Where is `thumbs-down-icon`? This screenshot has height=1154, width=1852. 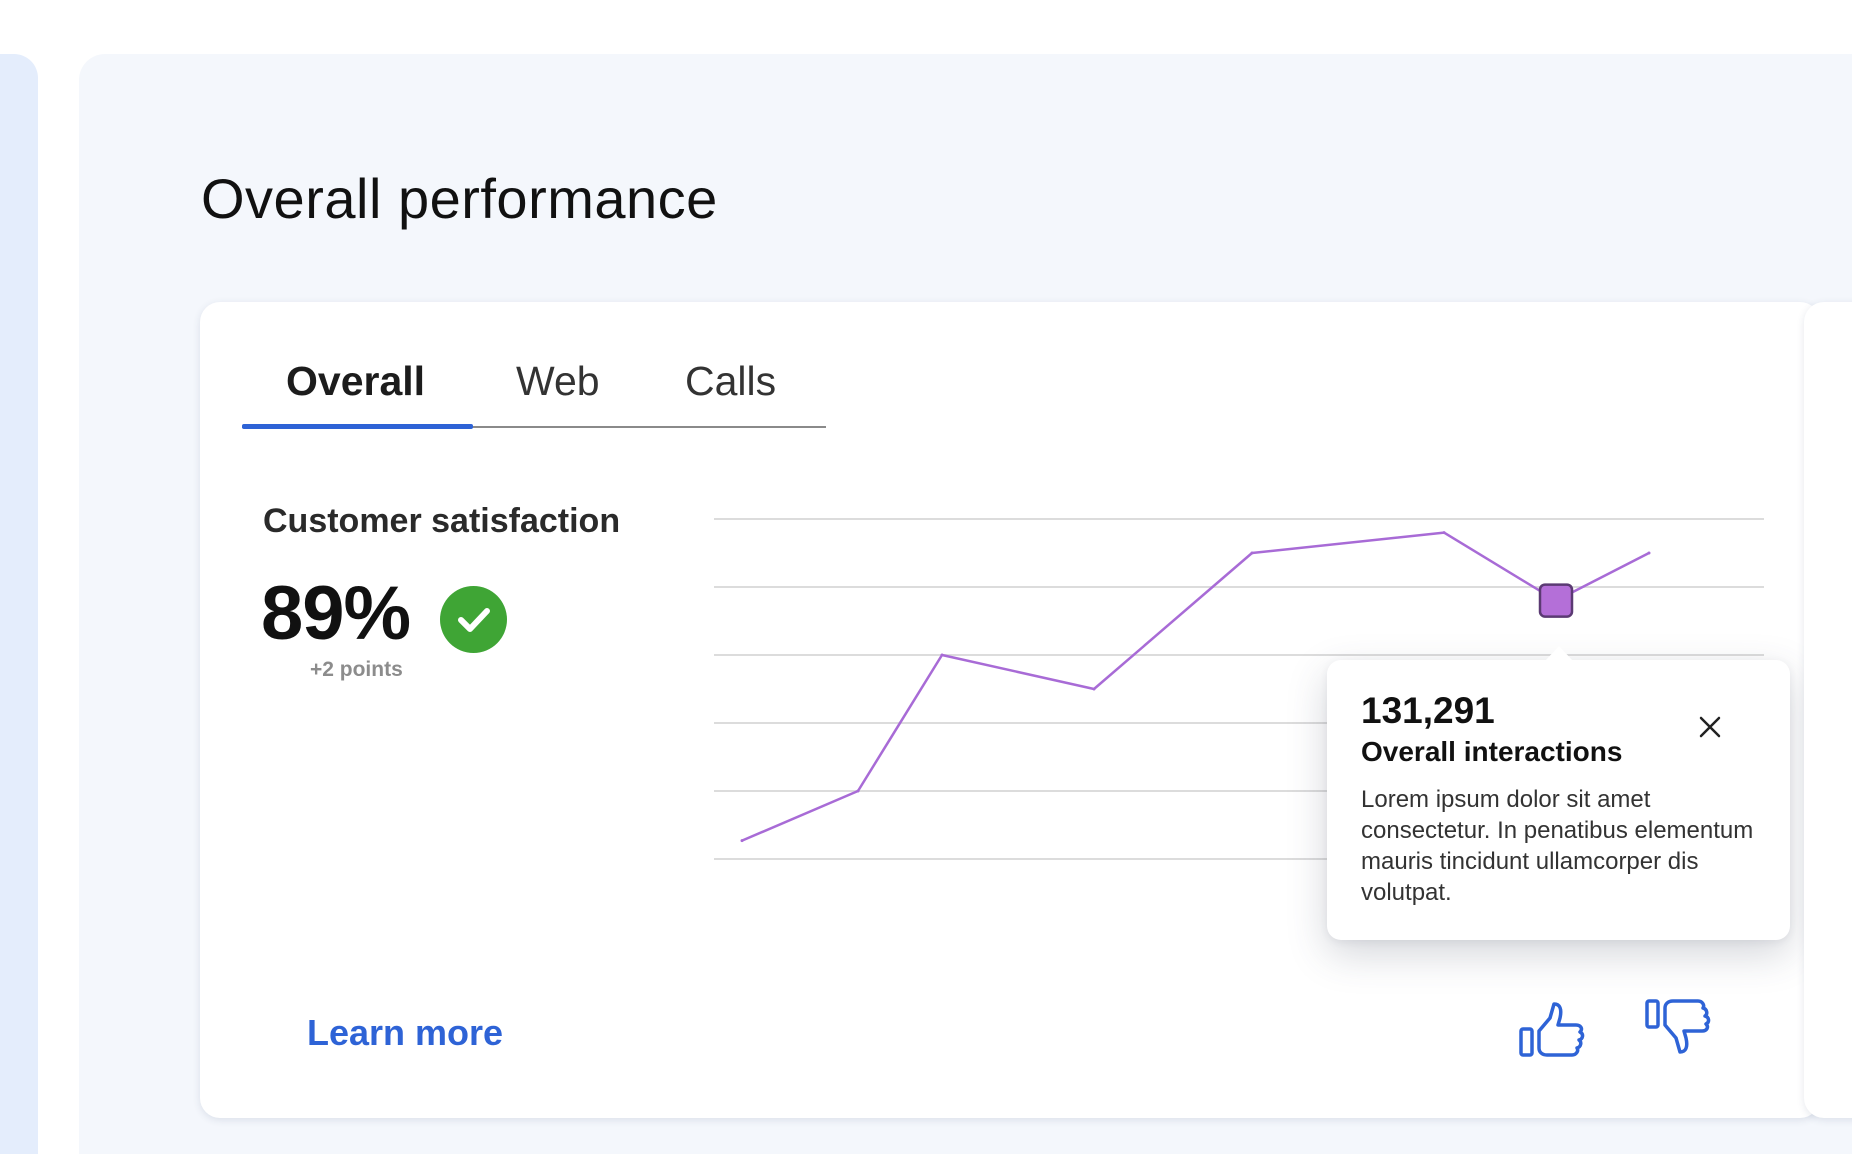 thumbs-down-icon is located at coordinates (1680, 1032).